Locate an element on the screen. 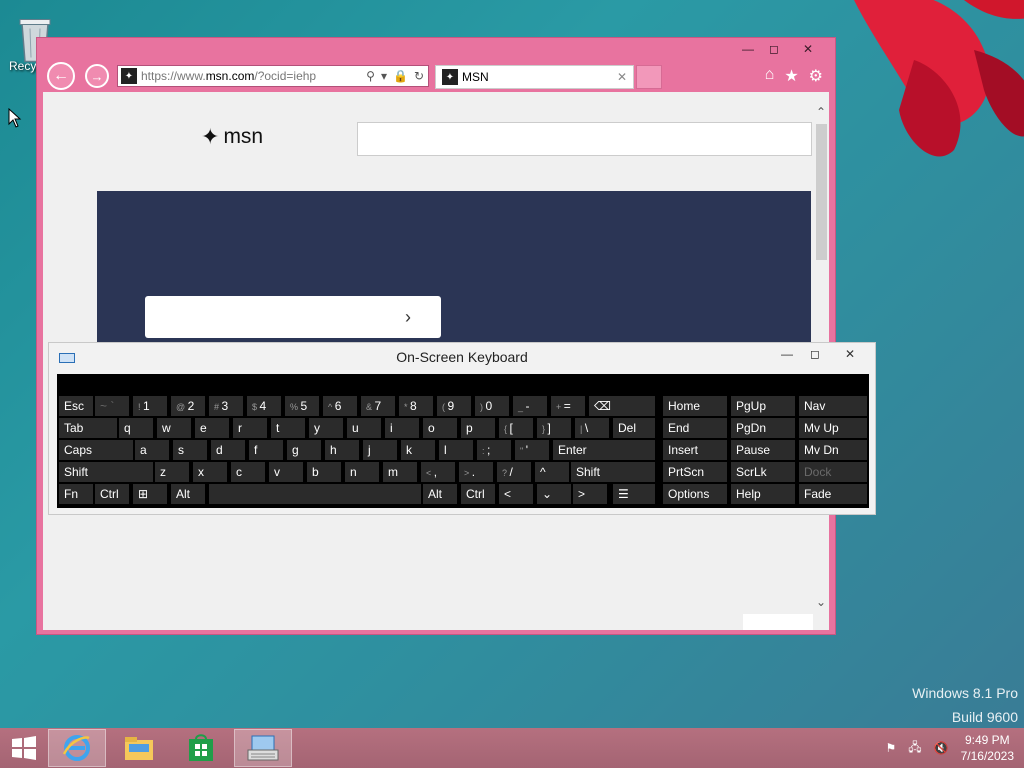 The width and height of the screenshot is (1024, 768). key-options: Options is located at coordinates (695, 494).